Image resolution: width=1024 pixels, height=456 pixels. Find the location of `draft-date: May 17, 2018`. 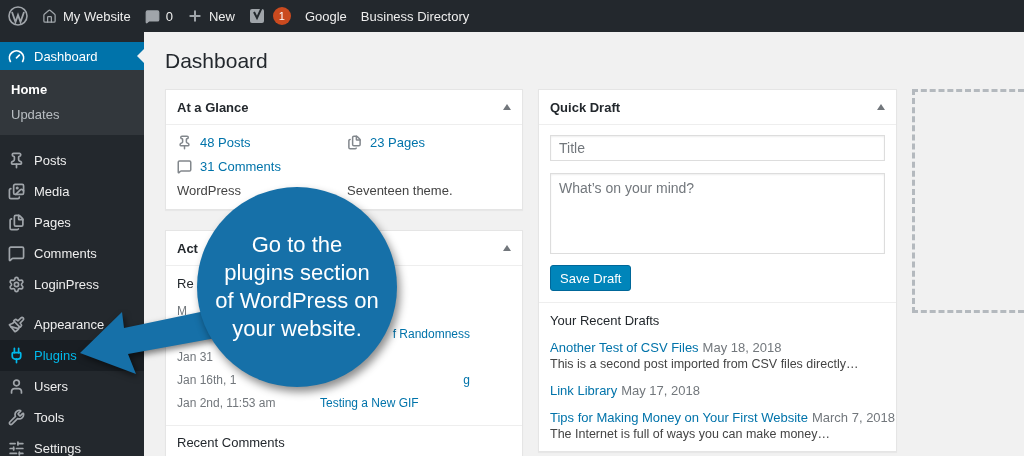

draft-date: May 17, 2018 is located at coordinates (660, 390).